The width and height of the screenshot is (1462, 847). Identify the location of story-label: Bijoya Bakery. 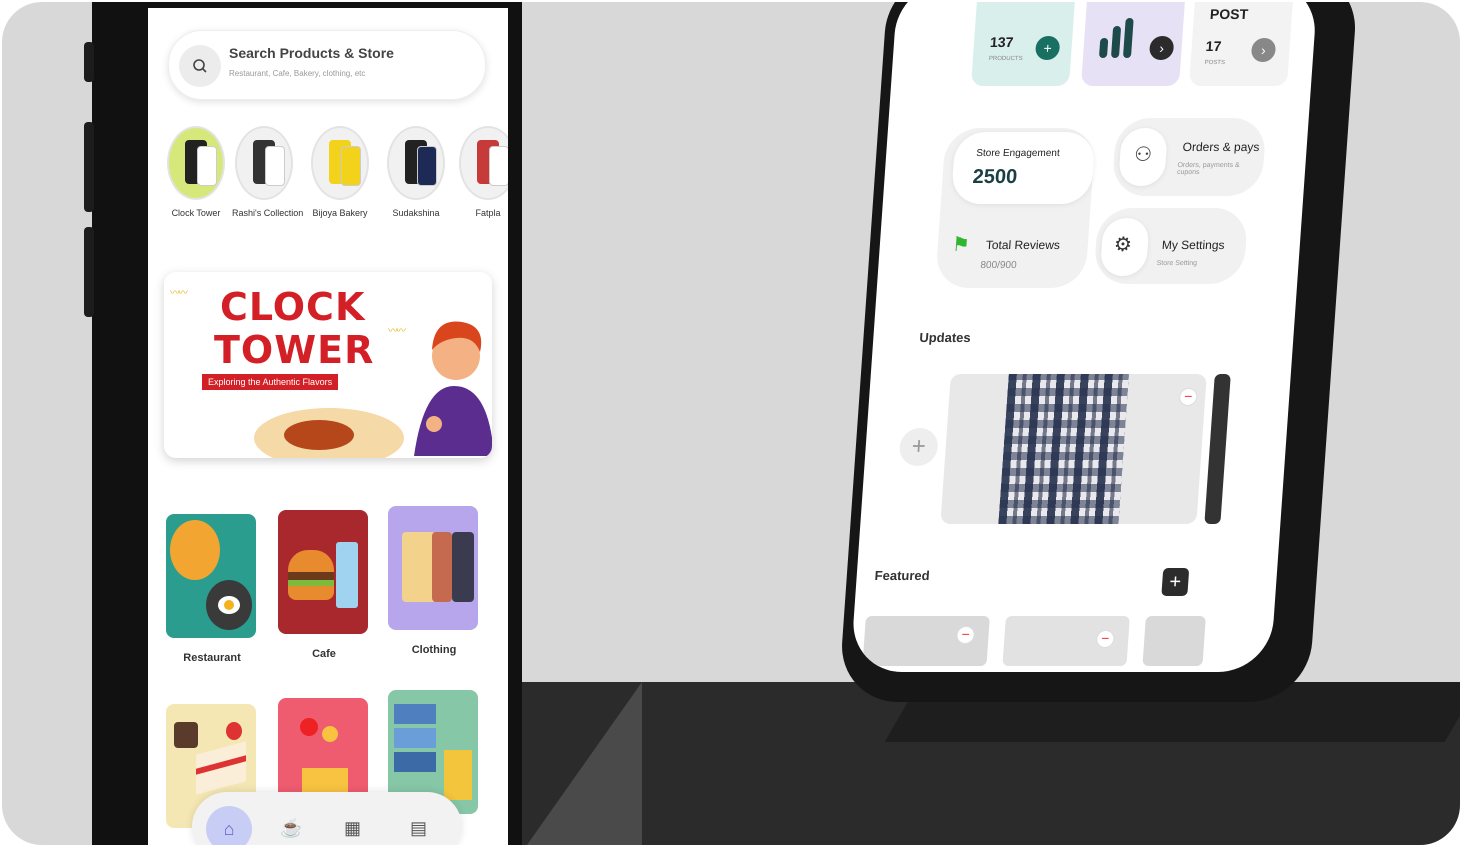
(340, 213).